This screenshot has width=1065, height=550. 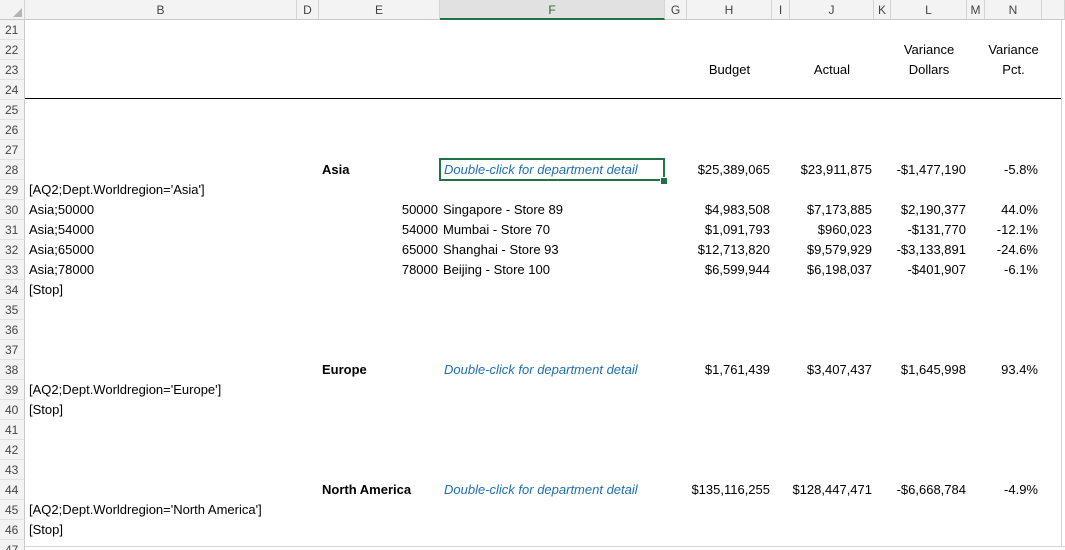 I want to click on row-header: 45, so click(x=12, y=510).